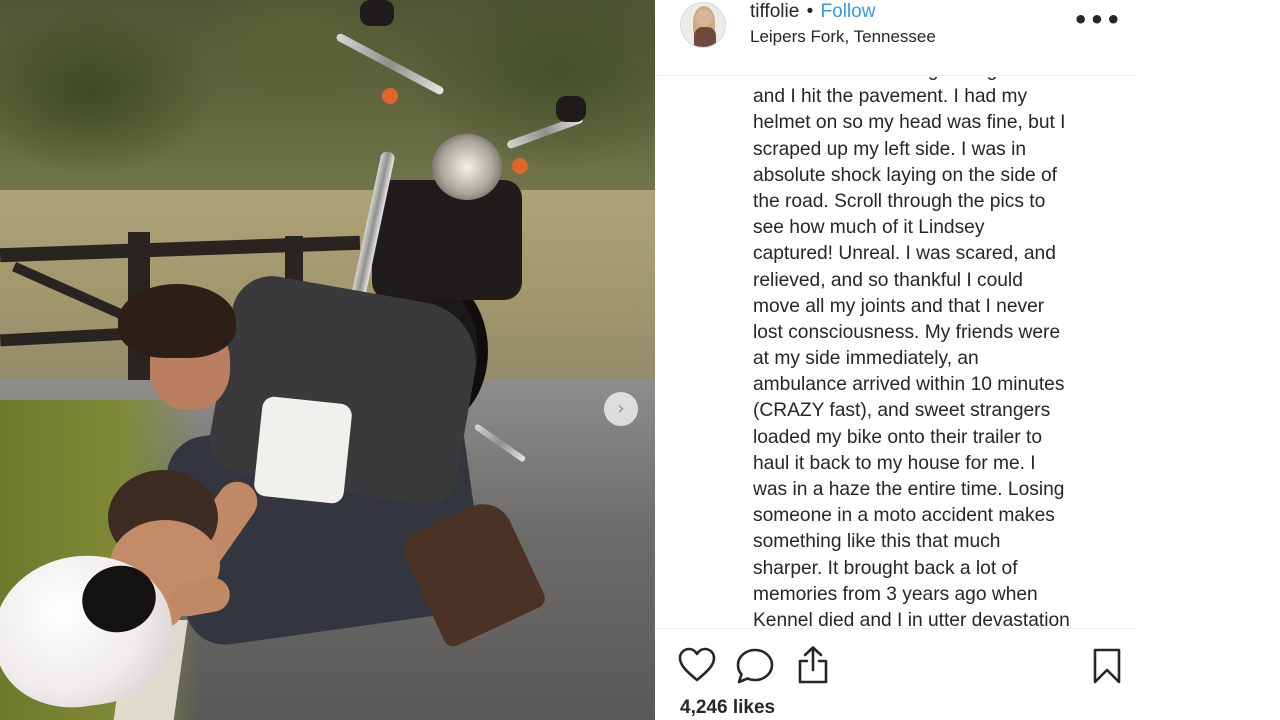  I want to click on caption-line: scraped up my left side. I was in, so click(890, 149).